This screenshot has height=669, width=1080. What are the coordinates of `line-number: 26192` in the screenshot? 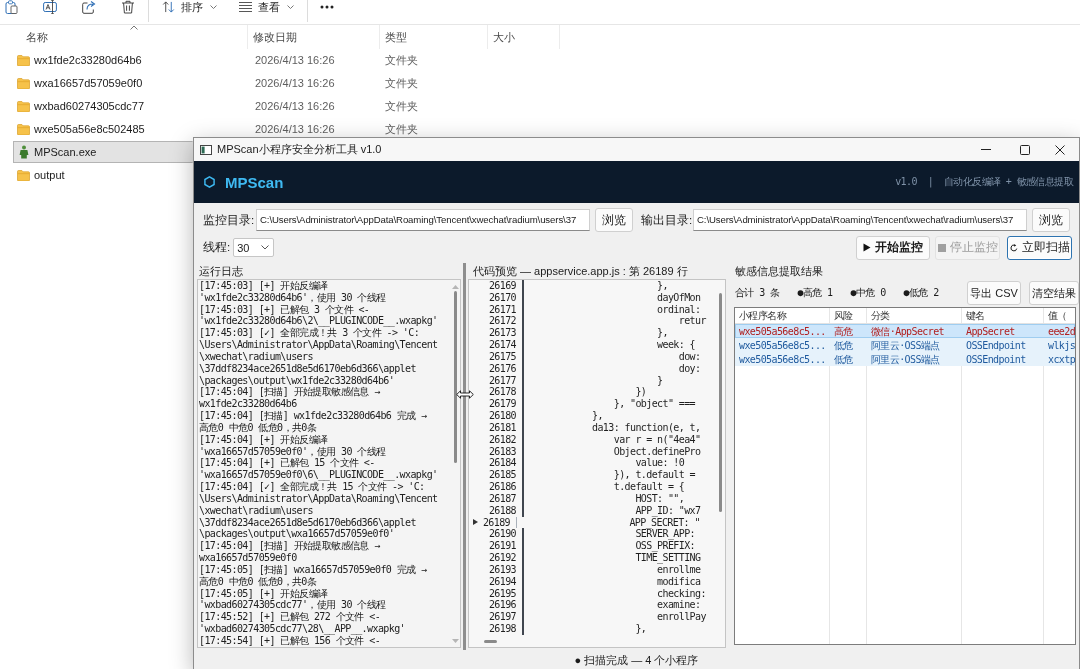 It's located at (502, 558).